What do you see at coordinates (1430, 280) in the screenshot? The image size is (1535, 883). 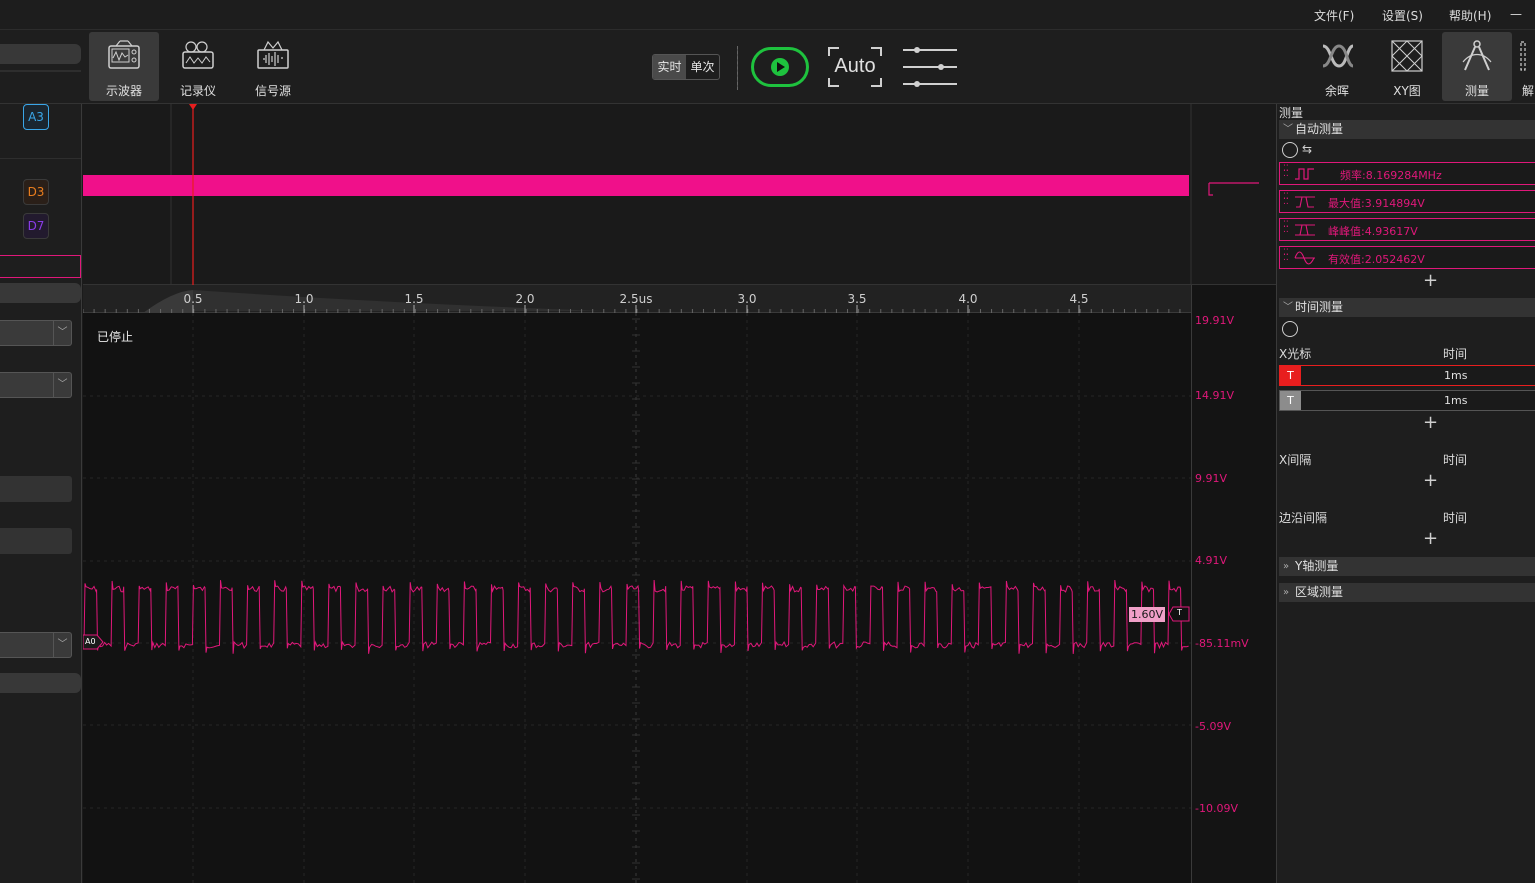 I see `add-auto-measure-button: +` at bounding box center [1430, 280].